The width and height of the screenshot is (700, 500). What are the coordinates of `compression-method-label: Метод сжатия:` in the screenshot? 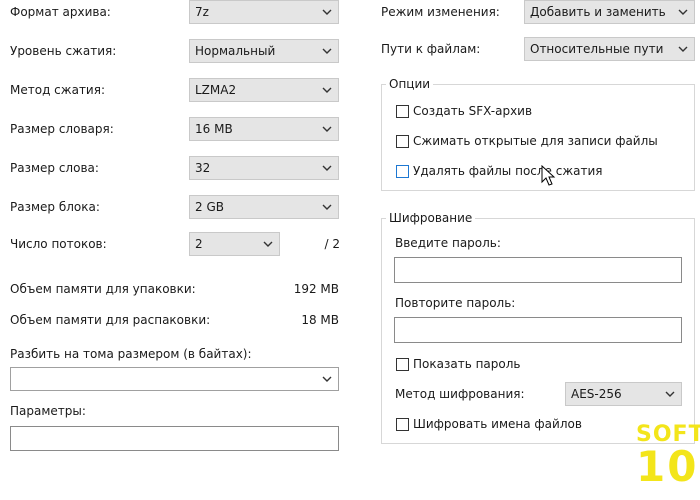 It's located at (57, 90).